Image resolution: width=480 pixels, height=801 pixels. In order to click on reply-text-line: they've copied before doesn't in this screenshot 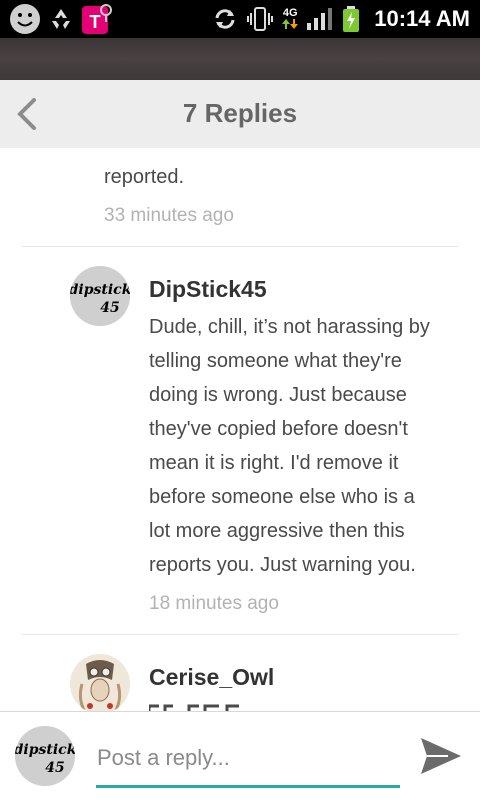, I will do `click(278, 429)`.